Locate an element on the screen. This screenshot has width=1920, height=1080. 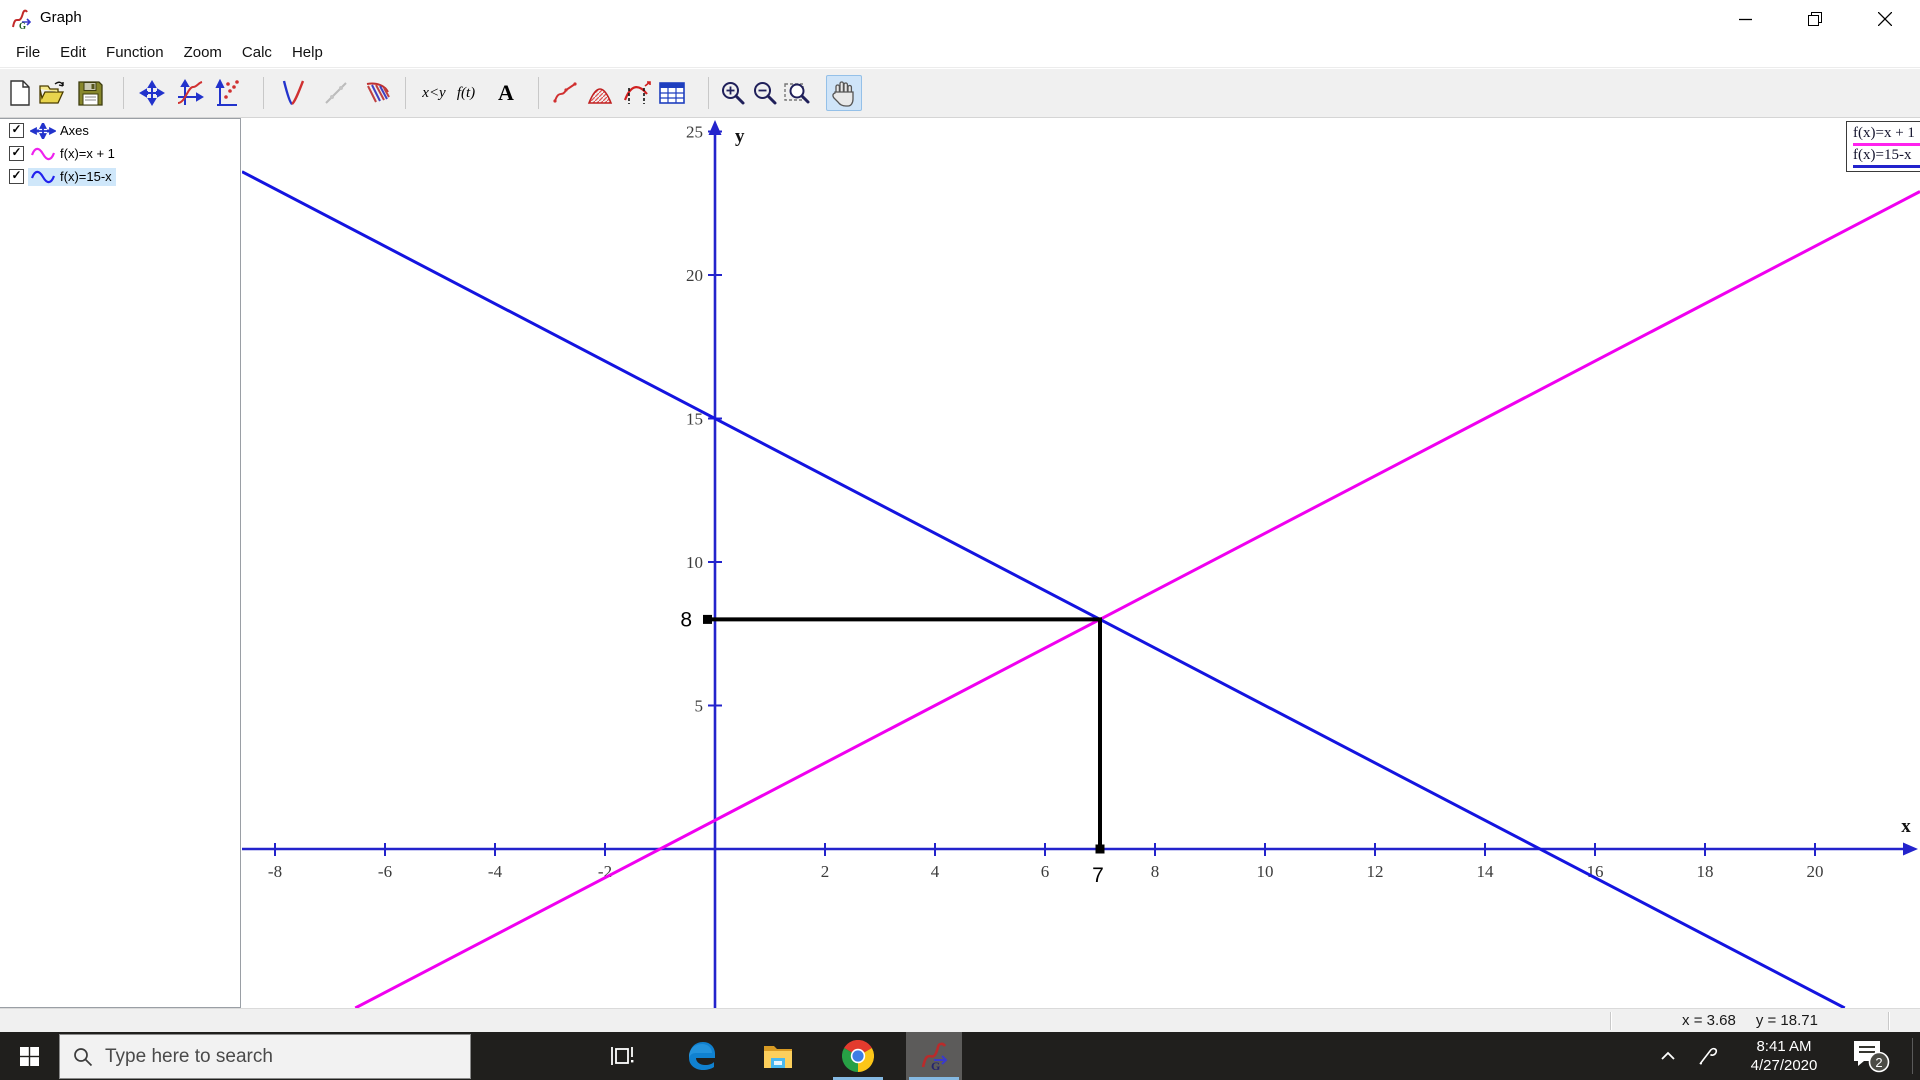
list-item-body: f(x)=x + 1 is located at coordinates (73, 154).